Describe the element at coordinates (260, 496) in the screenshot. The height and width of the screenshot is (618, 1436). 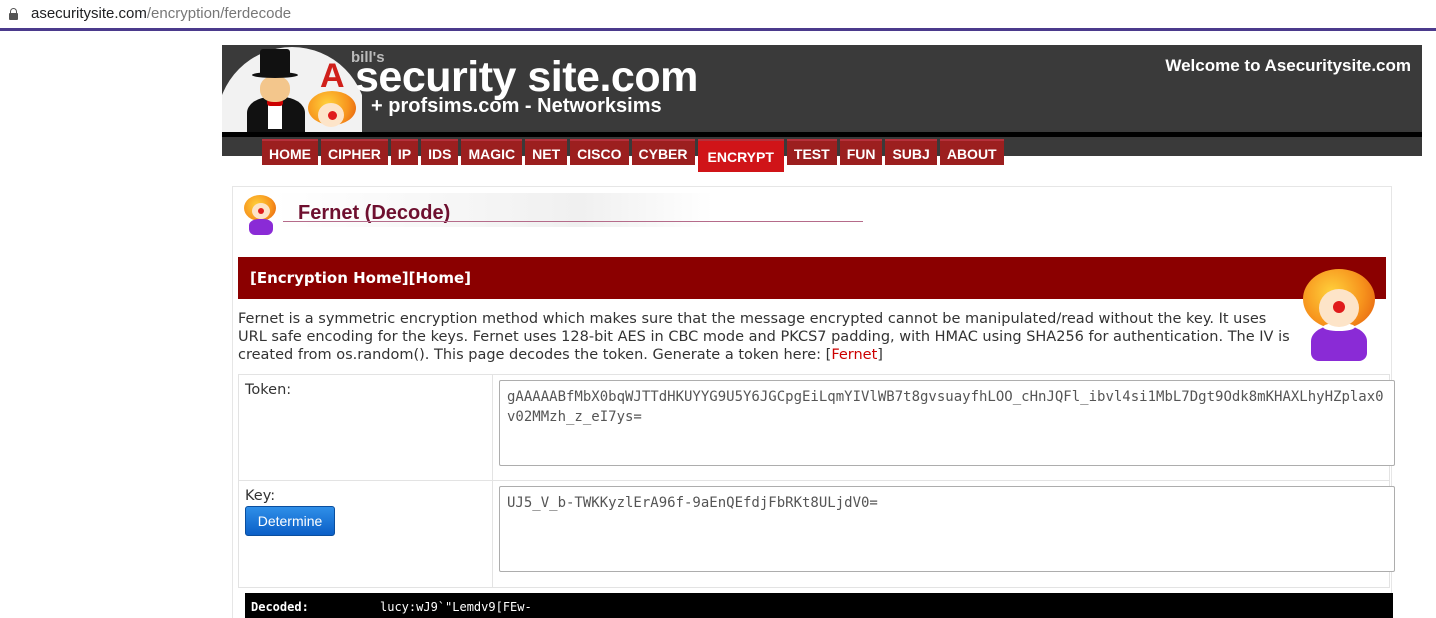
I see `key-label: Key:` at that location.